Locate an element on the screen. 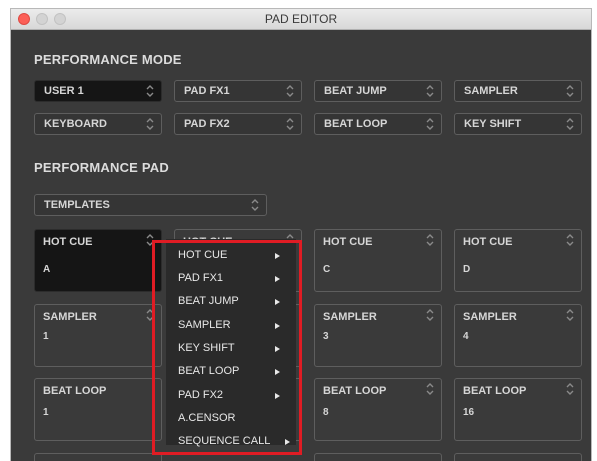 The width and height of the screenshot is (597, 461). pad-value: 3 is located at coordinates (326, 336).